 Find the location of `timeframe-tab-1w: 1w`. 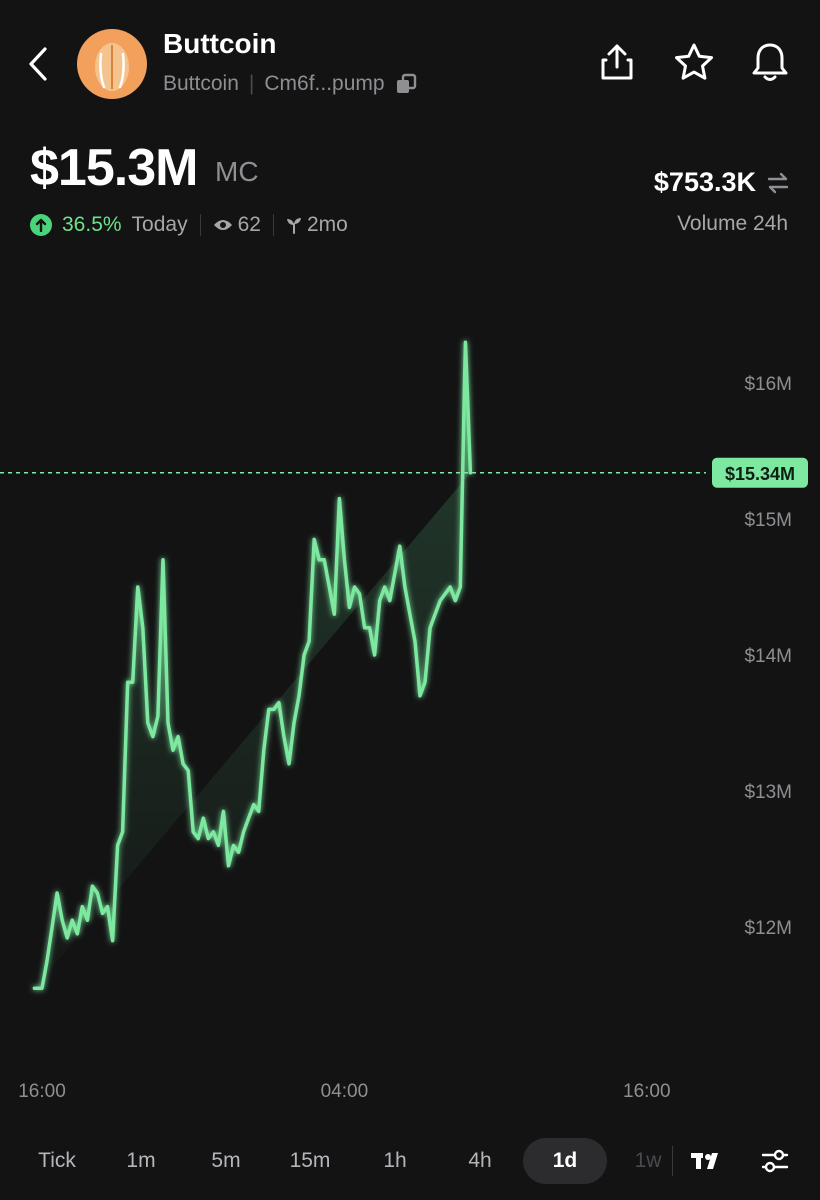

timeframe-tab-1w: 1w is located at coordinates (648, 1161).